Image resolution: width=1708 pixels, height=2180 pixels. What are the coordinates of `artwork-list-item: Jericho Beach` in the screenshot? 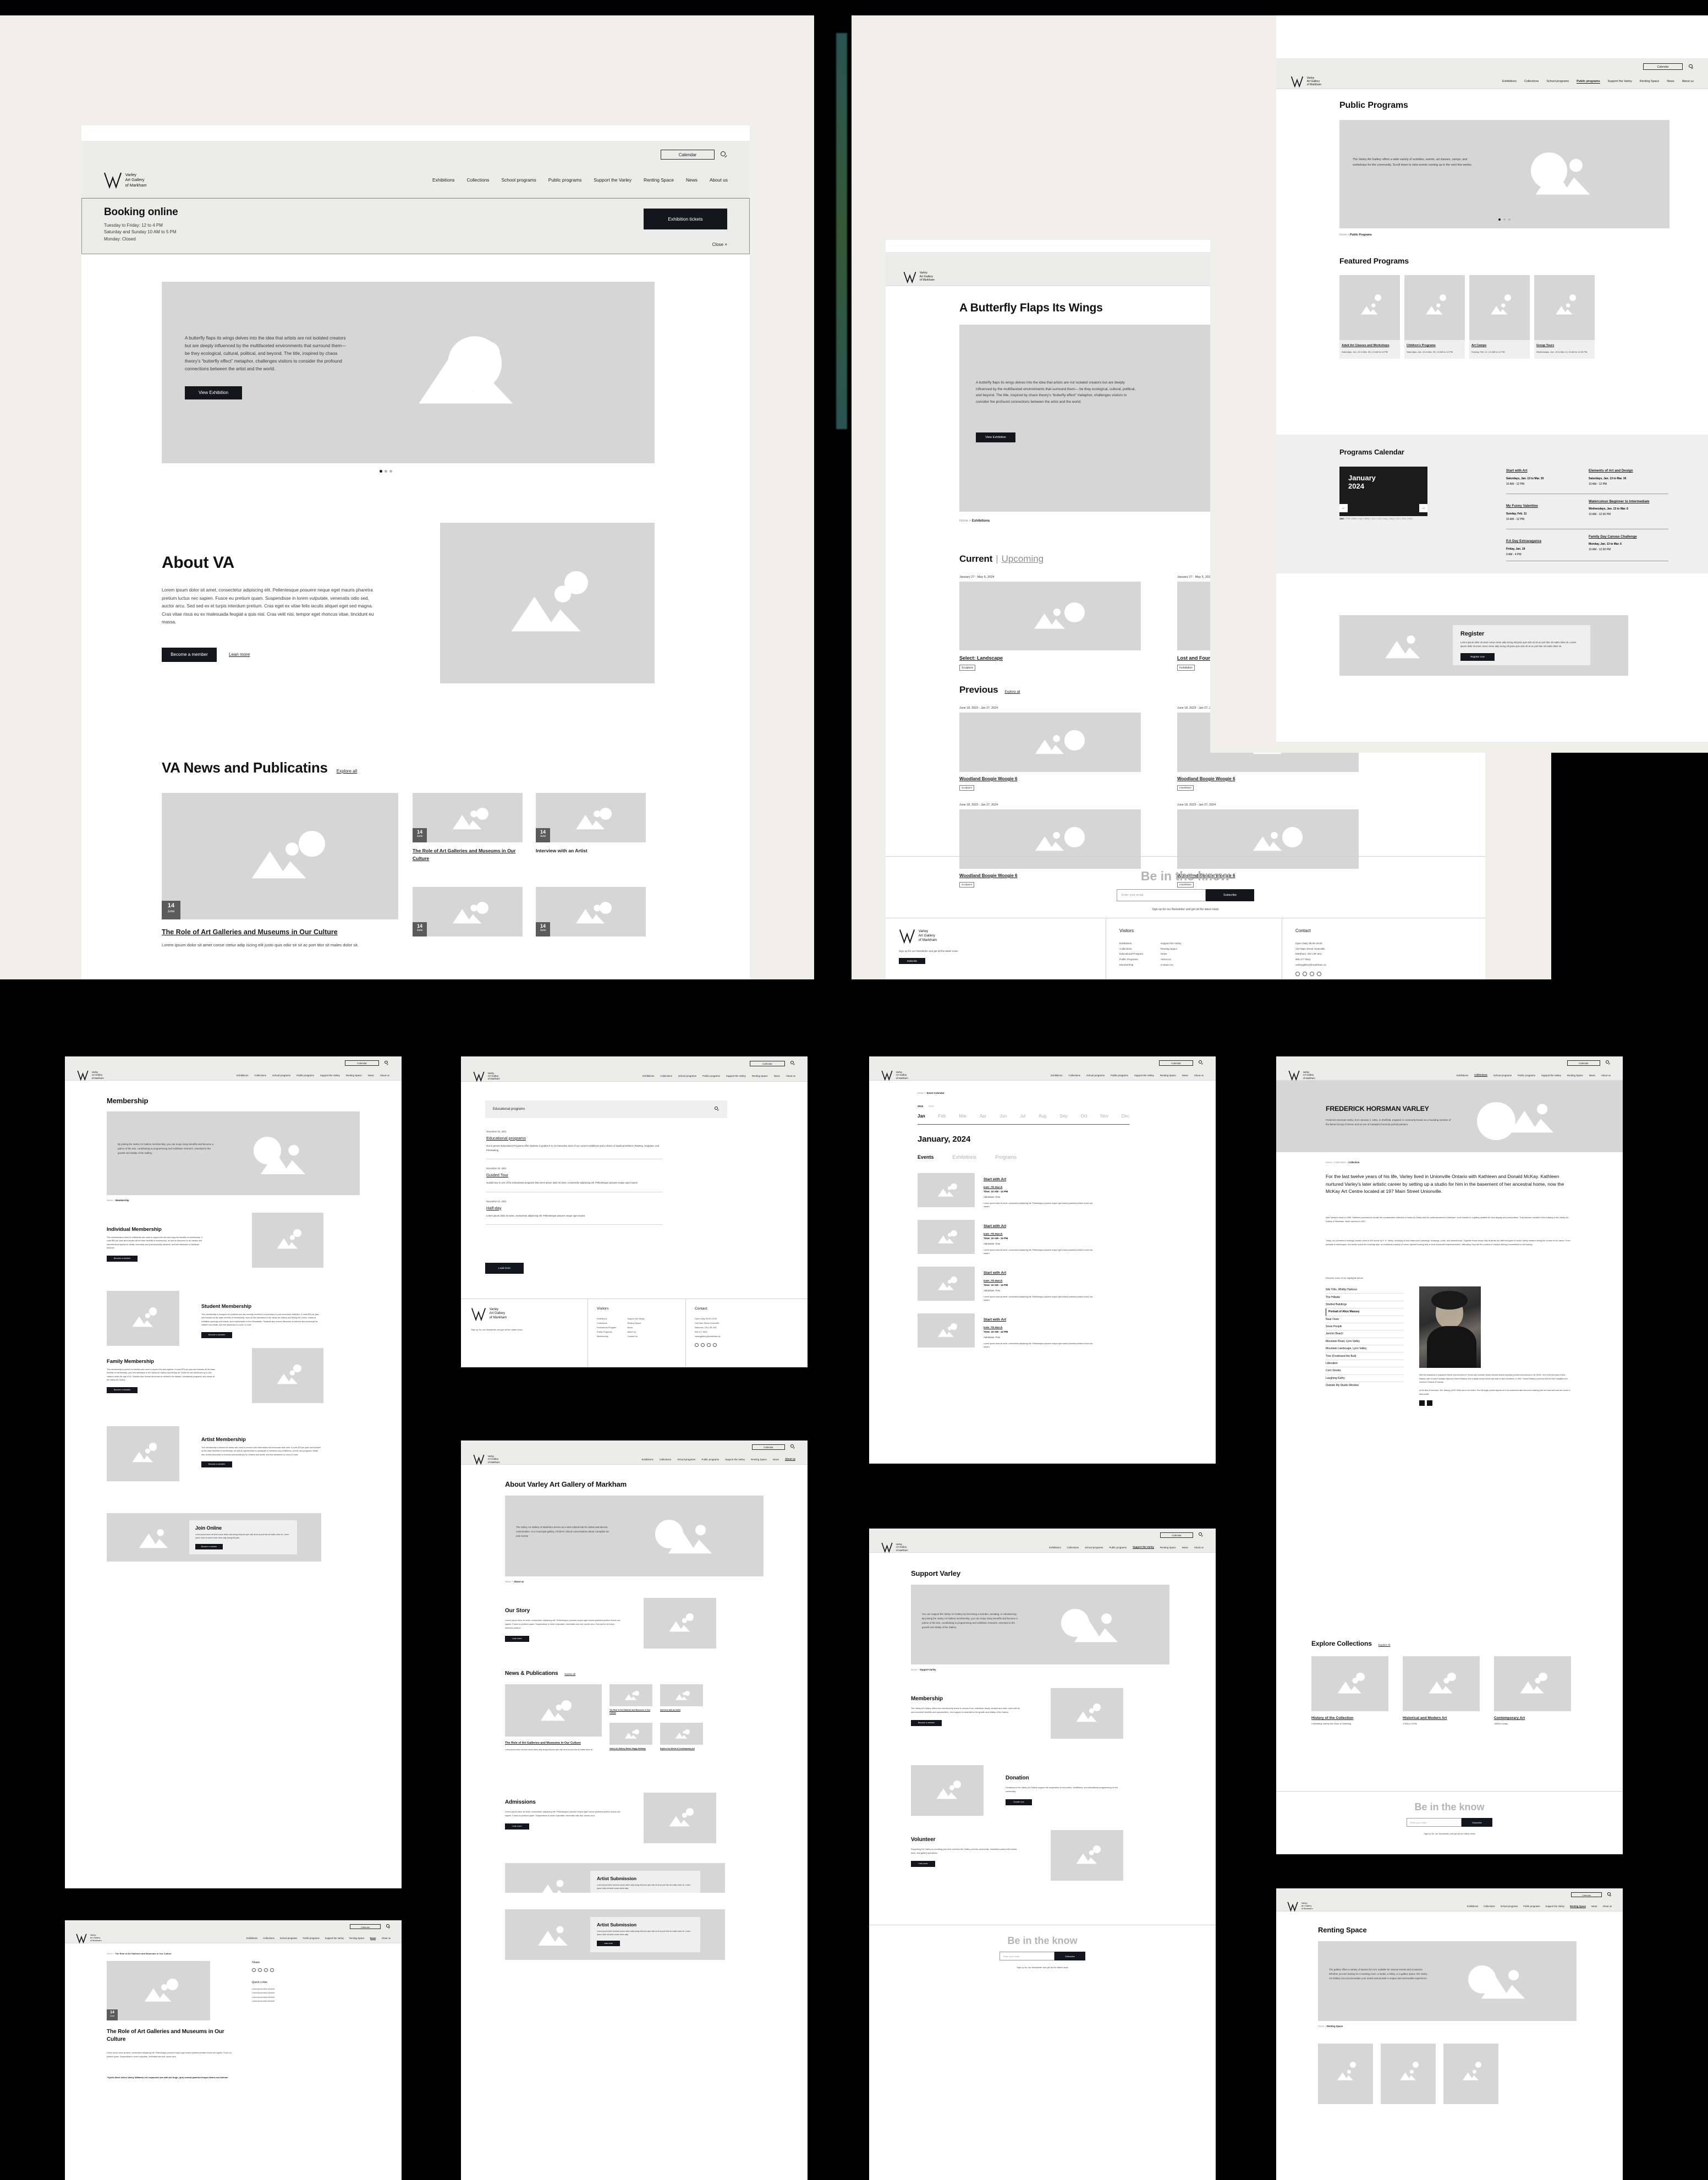 It's located at (1365, 1334).